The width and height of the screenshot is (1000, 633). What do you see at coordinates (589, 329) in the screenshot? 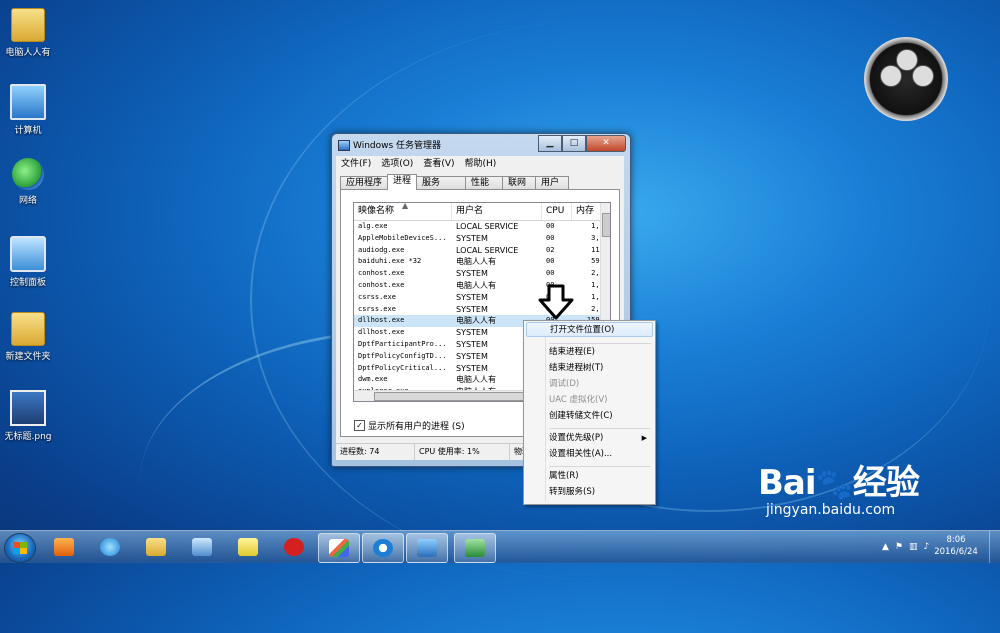
I see `menu-item-open-file-location: 打开文件位置(O)` at bounding box center [589, 329].